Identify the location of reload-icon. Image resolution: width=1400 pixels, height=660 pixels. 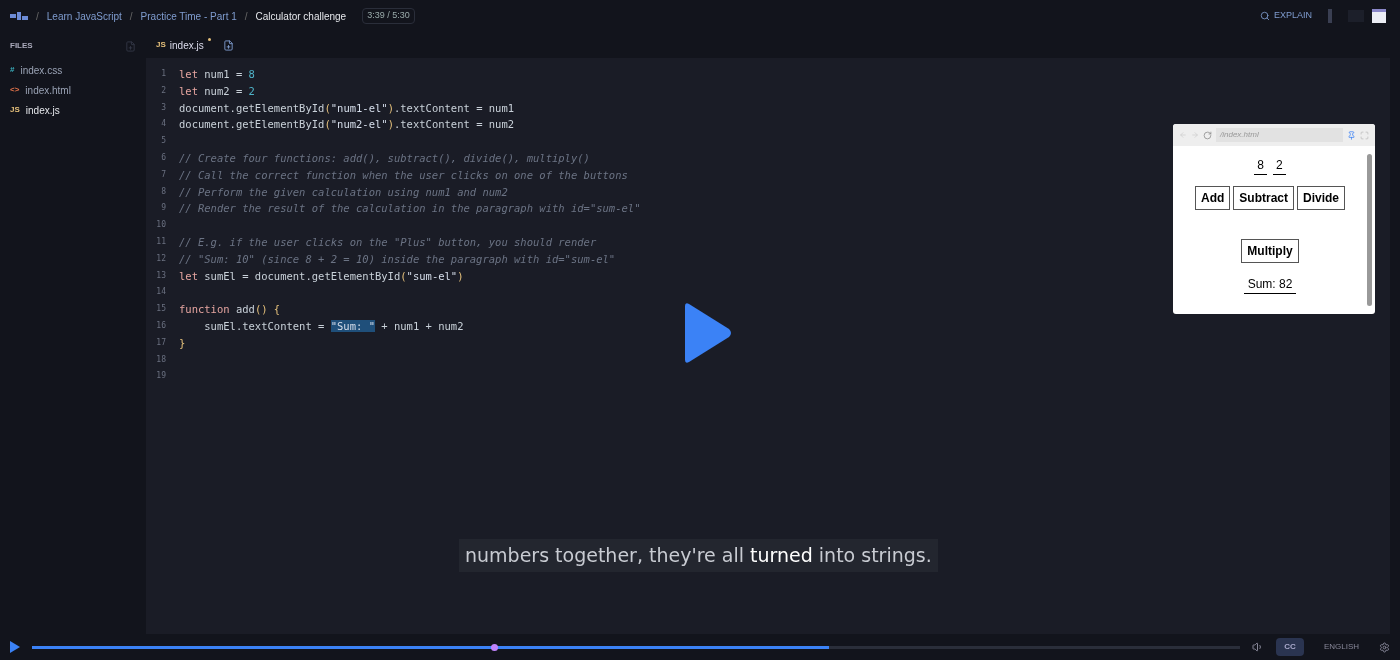
(1207, 135).